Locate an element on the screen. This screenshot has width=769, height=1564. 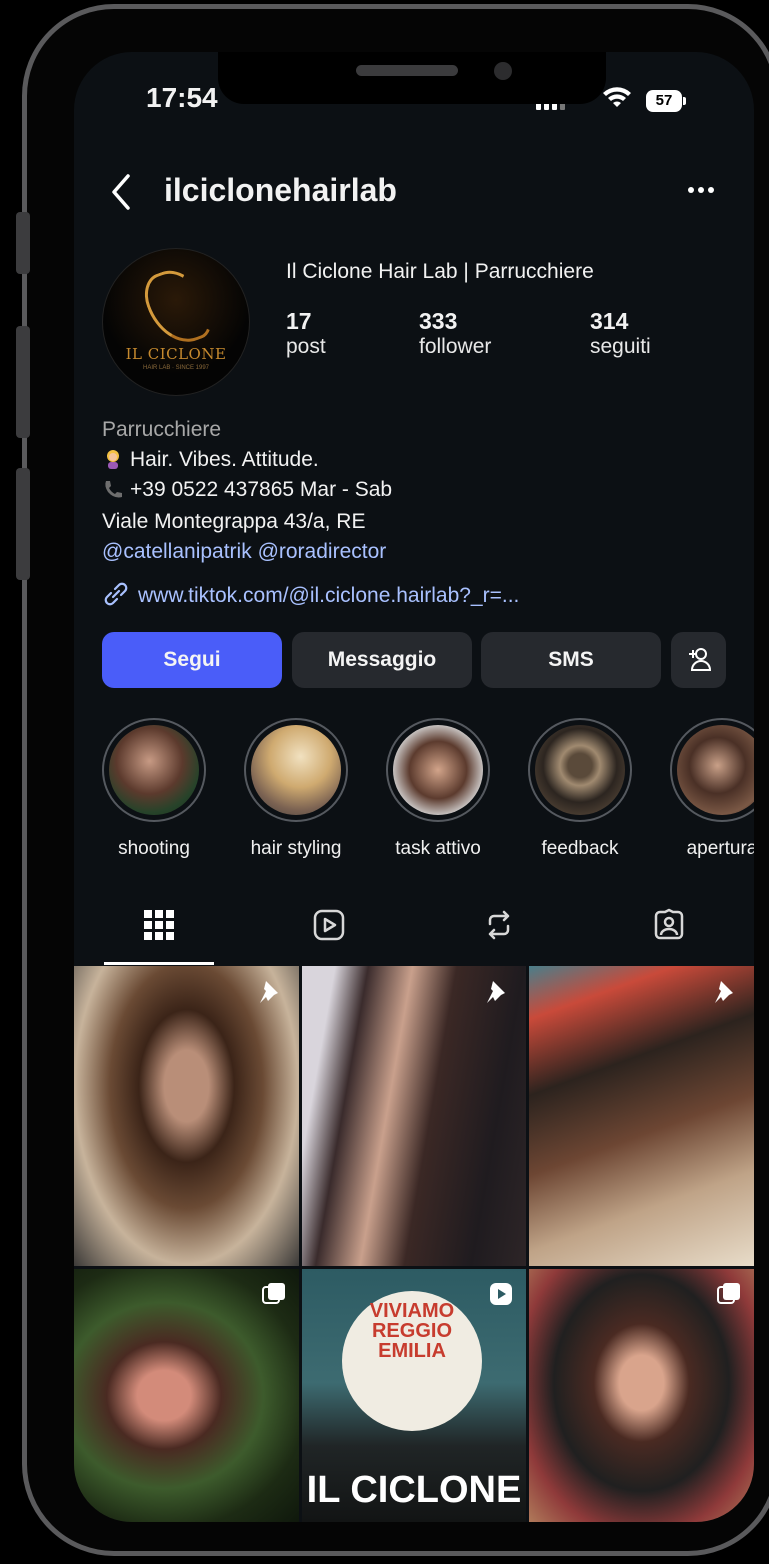
volume-down-button is located at coordinates (23, 524).